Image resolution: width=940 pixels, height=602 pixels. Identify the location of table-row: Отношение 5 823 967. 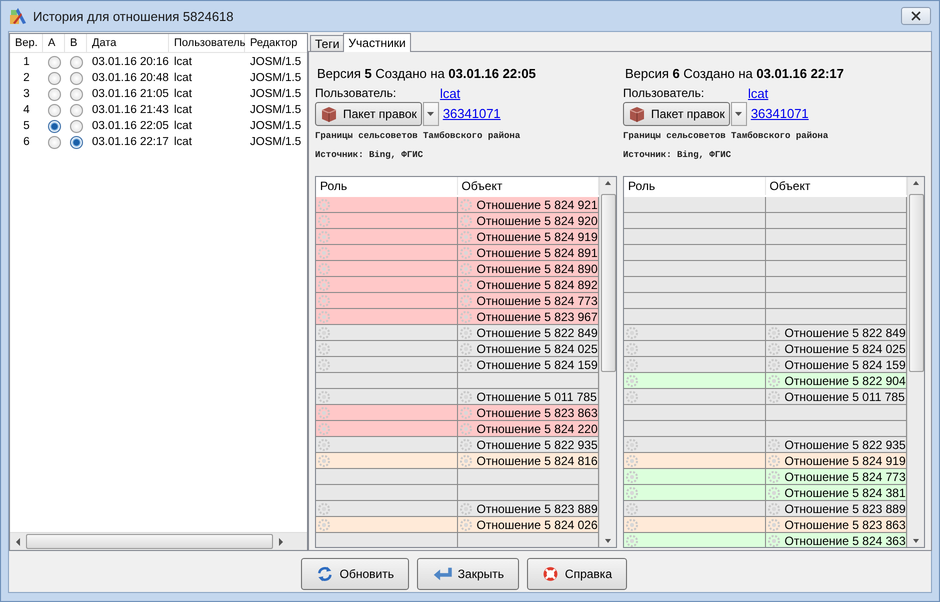
(457, 317).